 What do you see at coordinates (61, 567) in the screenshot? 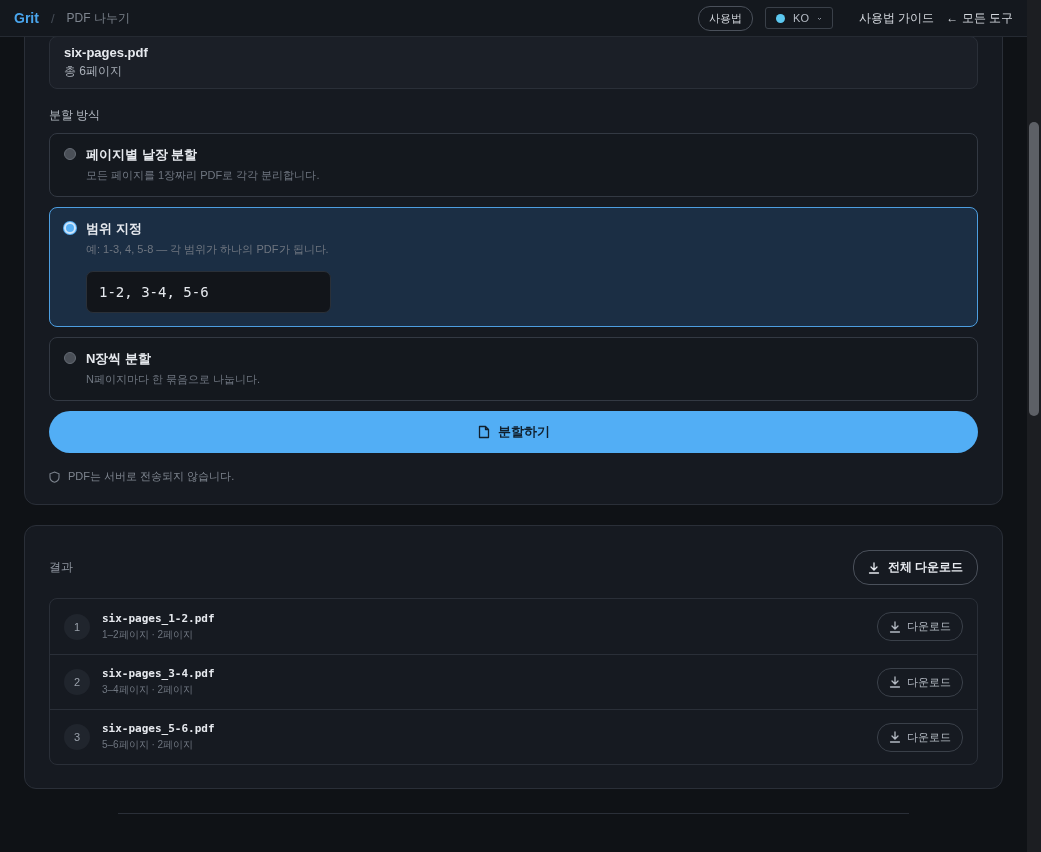
I see `results-title: 결과` at bounding box center [61, 567].